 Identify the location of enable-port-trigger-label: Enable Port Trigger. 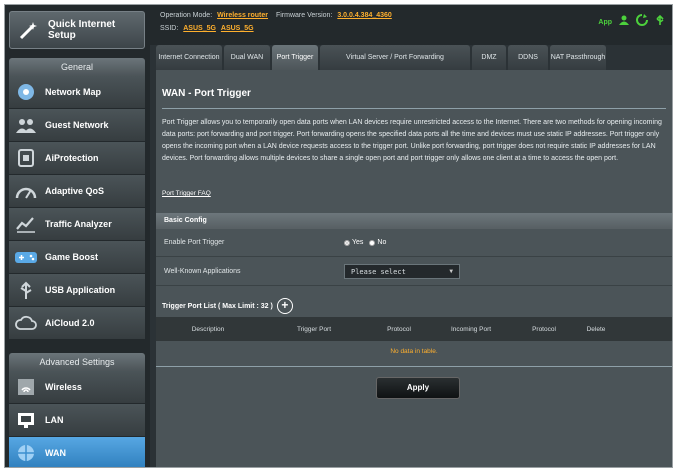
(194, 242).